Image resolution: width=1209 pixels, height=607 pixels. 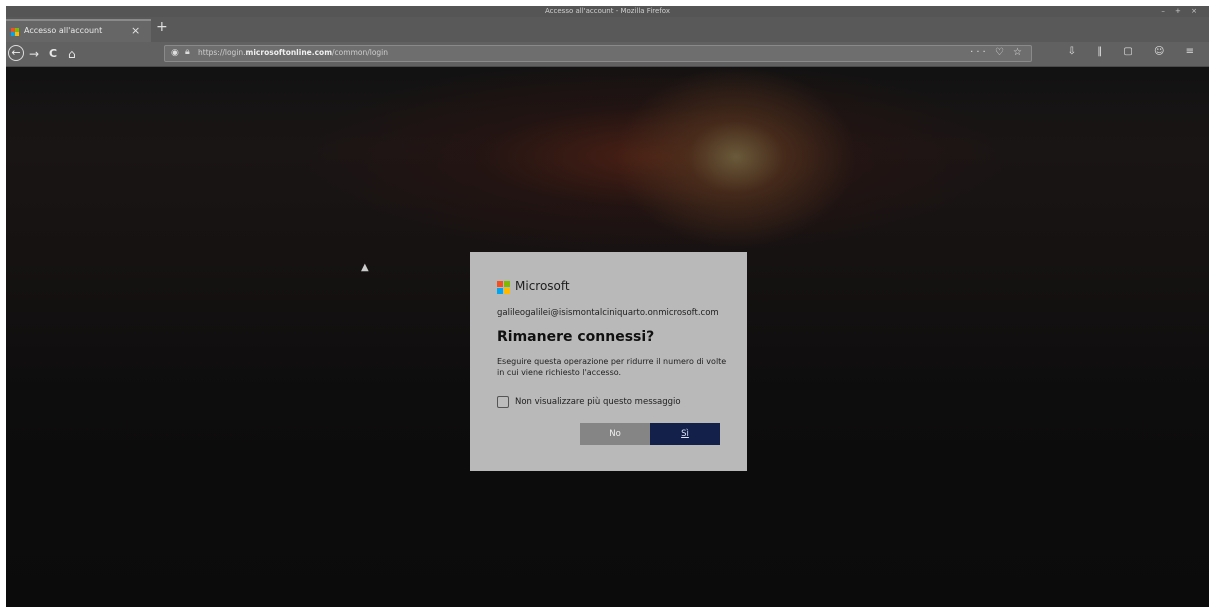 I want to click on dont-show-again-checkbox, so click(x=503, y=402).